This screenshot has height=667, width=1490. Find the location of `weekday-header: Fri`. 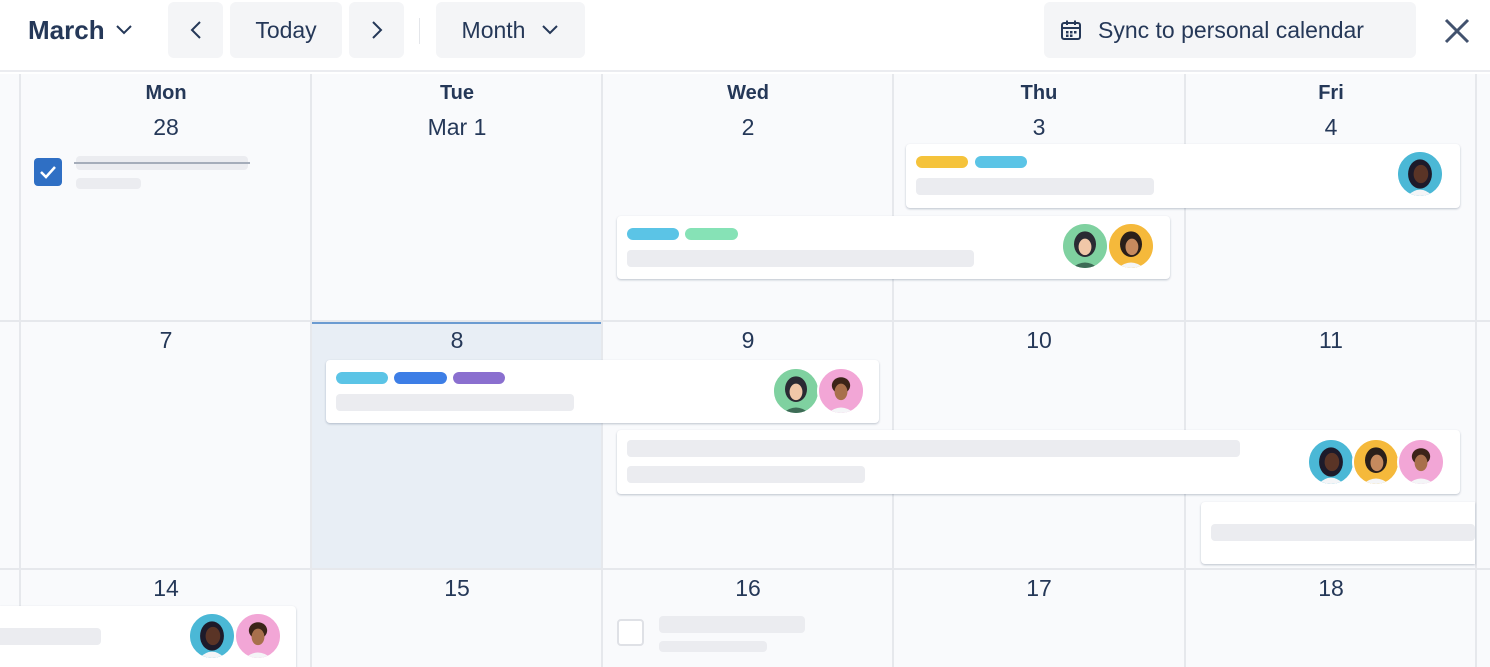

weekday-header: Fri is located at coordinates (1331, 93).